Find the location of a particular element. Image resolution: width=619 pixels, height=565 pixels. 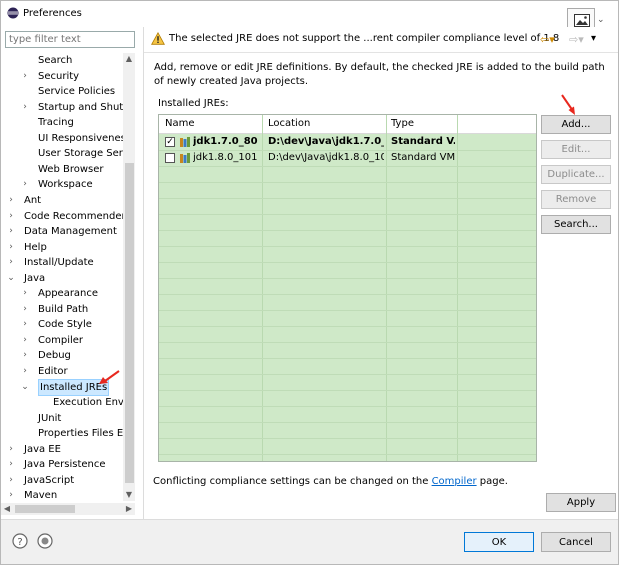

tree-item-label: Maven is located at coordinates (41, 495).